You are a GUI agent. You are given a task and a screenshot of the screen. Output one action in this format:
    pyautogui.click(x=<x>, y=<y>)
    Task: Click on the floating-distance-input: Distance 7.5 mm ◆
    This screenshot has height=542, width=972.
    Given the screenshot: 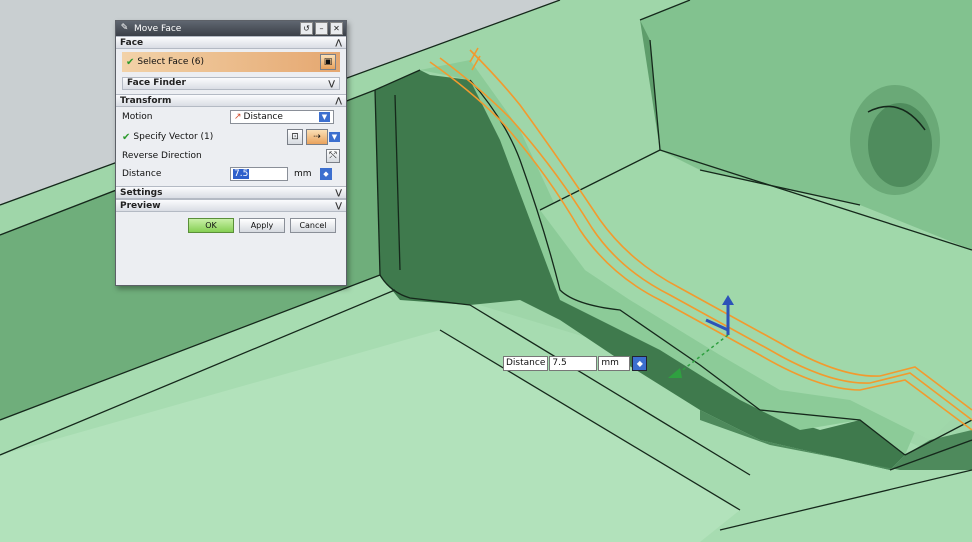 What is the action you would take?
    pyautogui.click(x=575, y=363)
    